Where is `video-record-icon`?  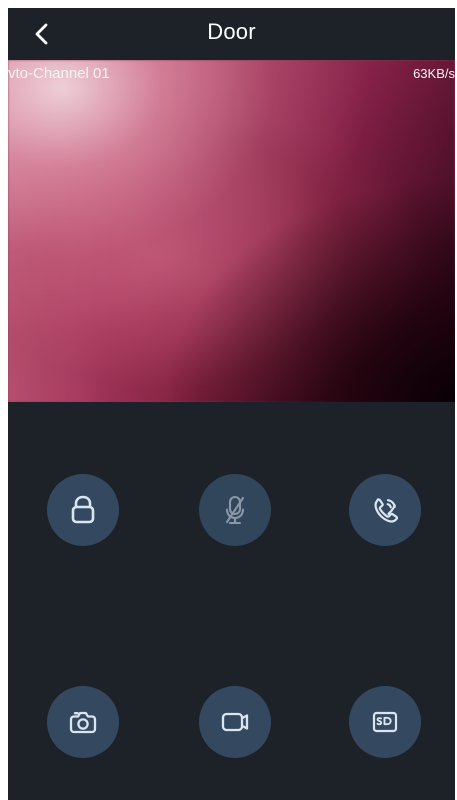
video-record-icon is located at coordinates (235, 722).